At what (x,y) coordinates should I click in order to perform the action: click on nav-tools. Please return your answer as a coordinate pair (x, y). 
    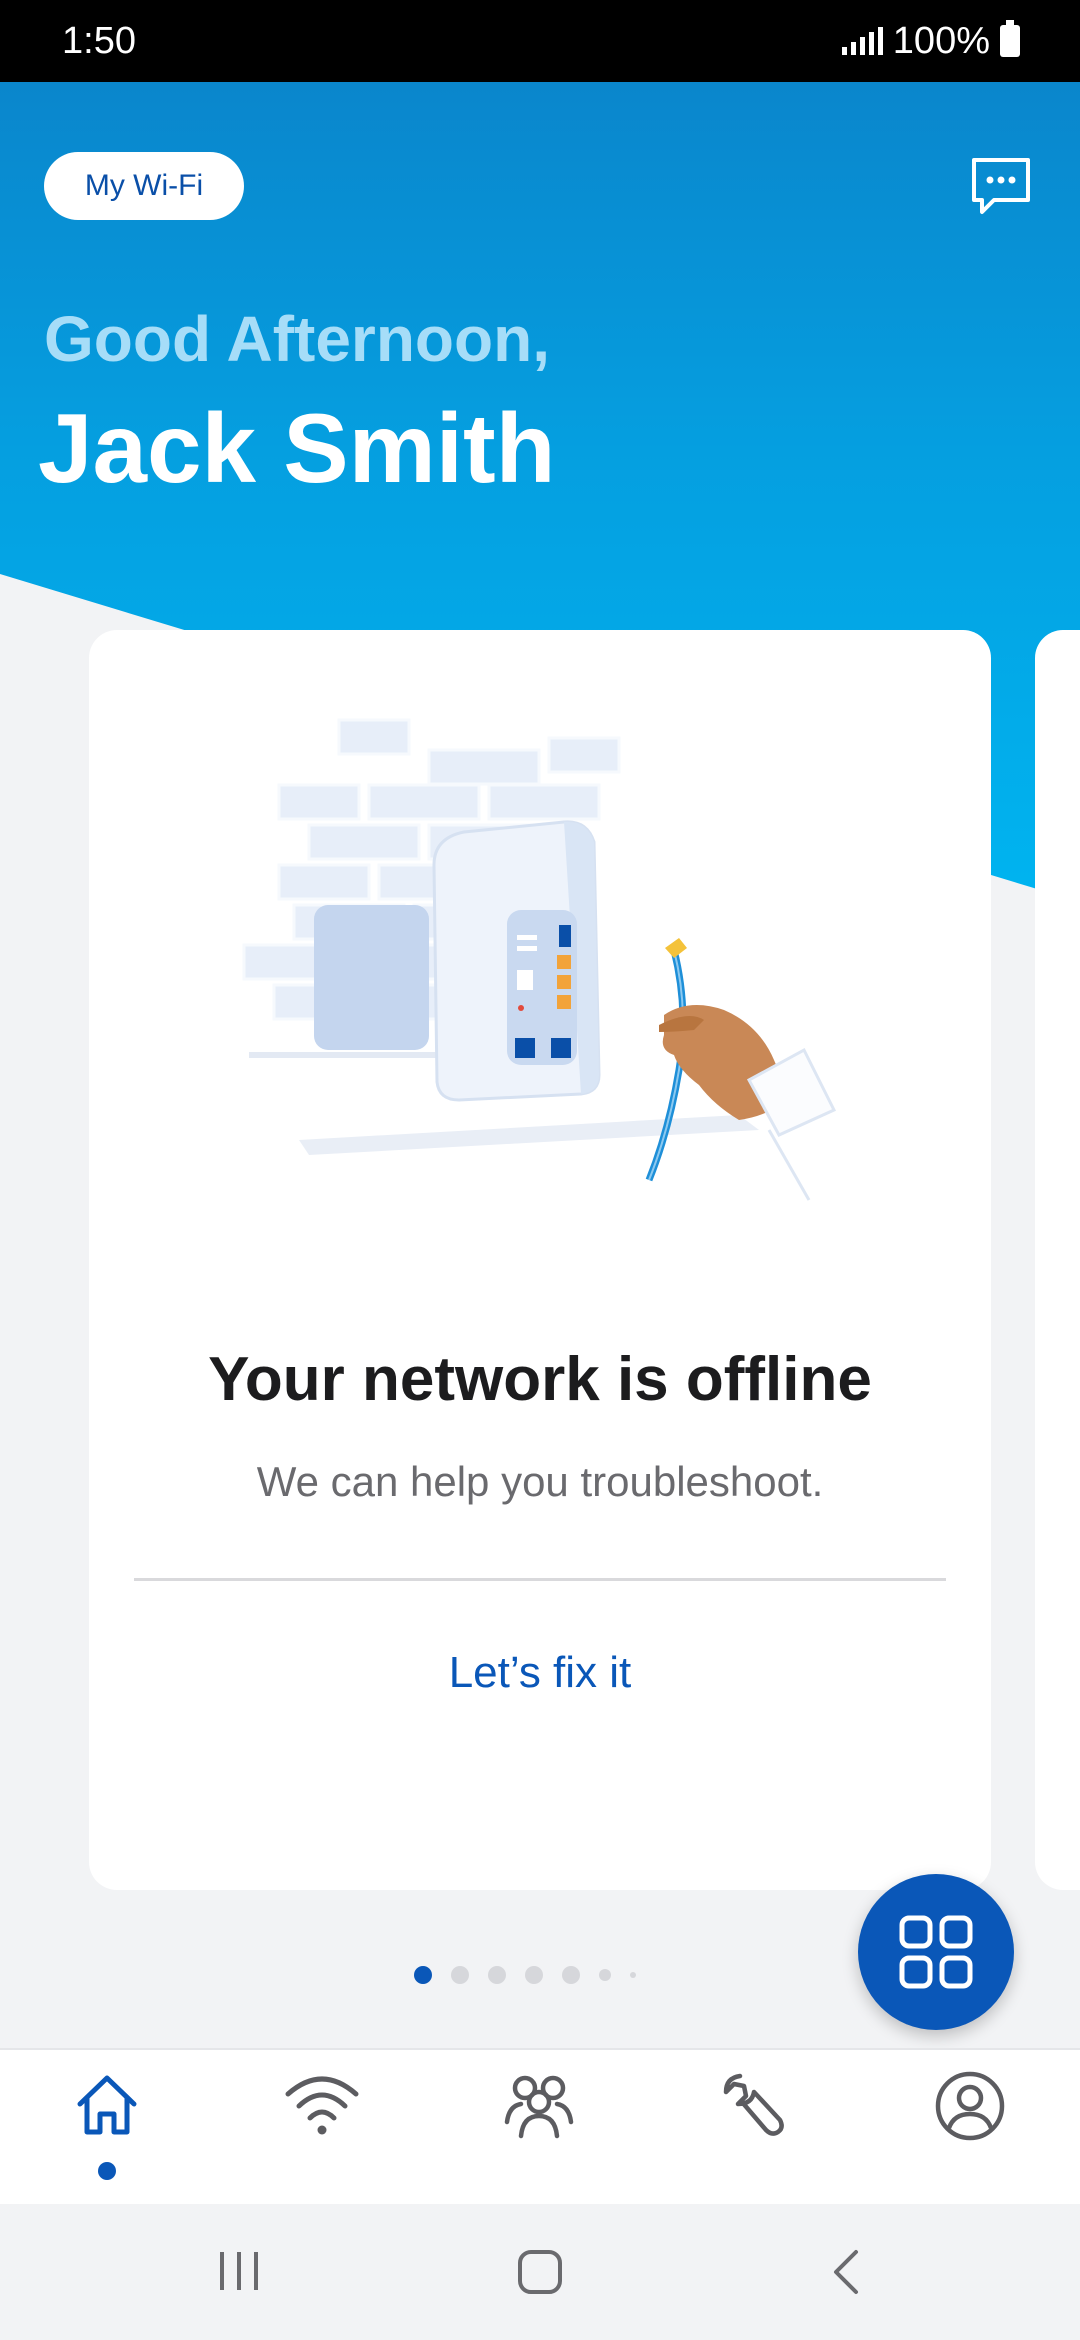
    Looking at the image, I should click on (755, 2130).